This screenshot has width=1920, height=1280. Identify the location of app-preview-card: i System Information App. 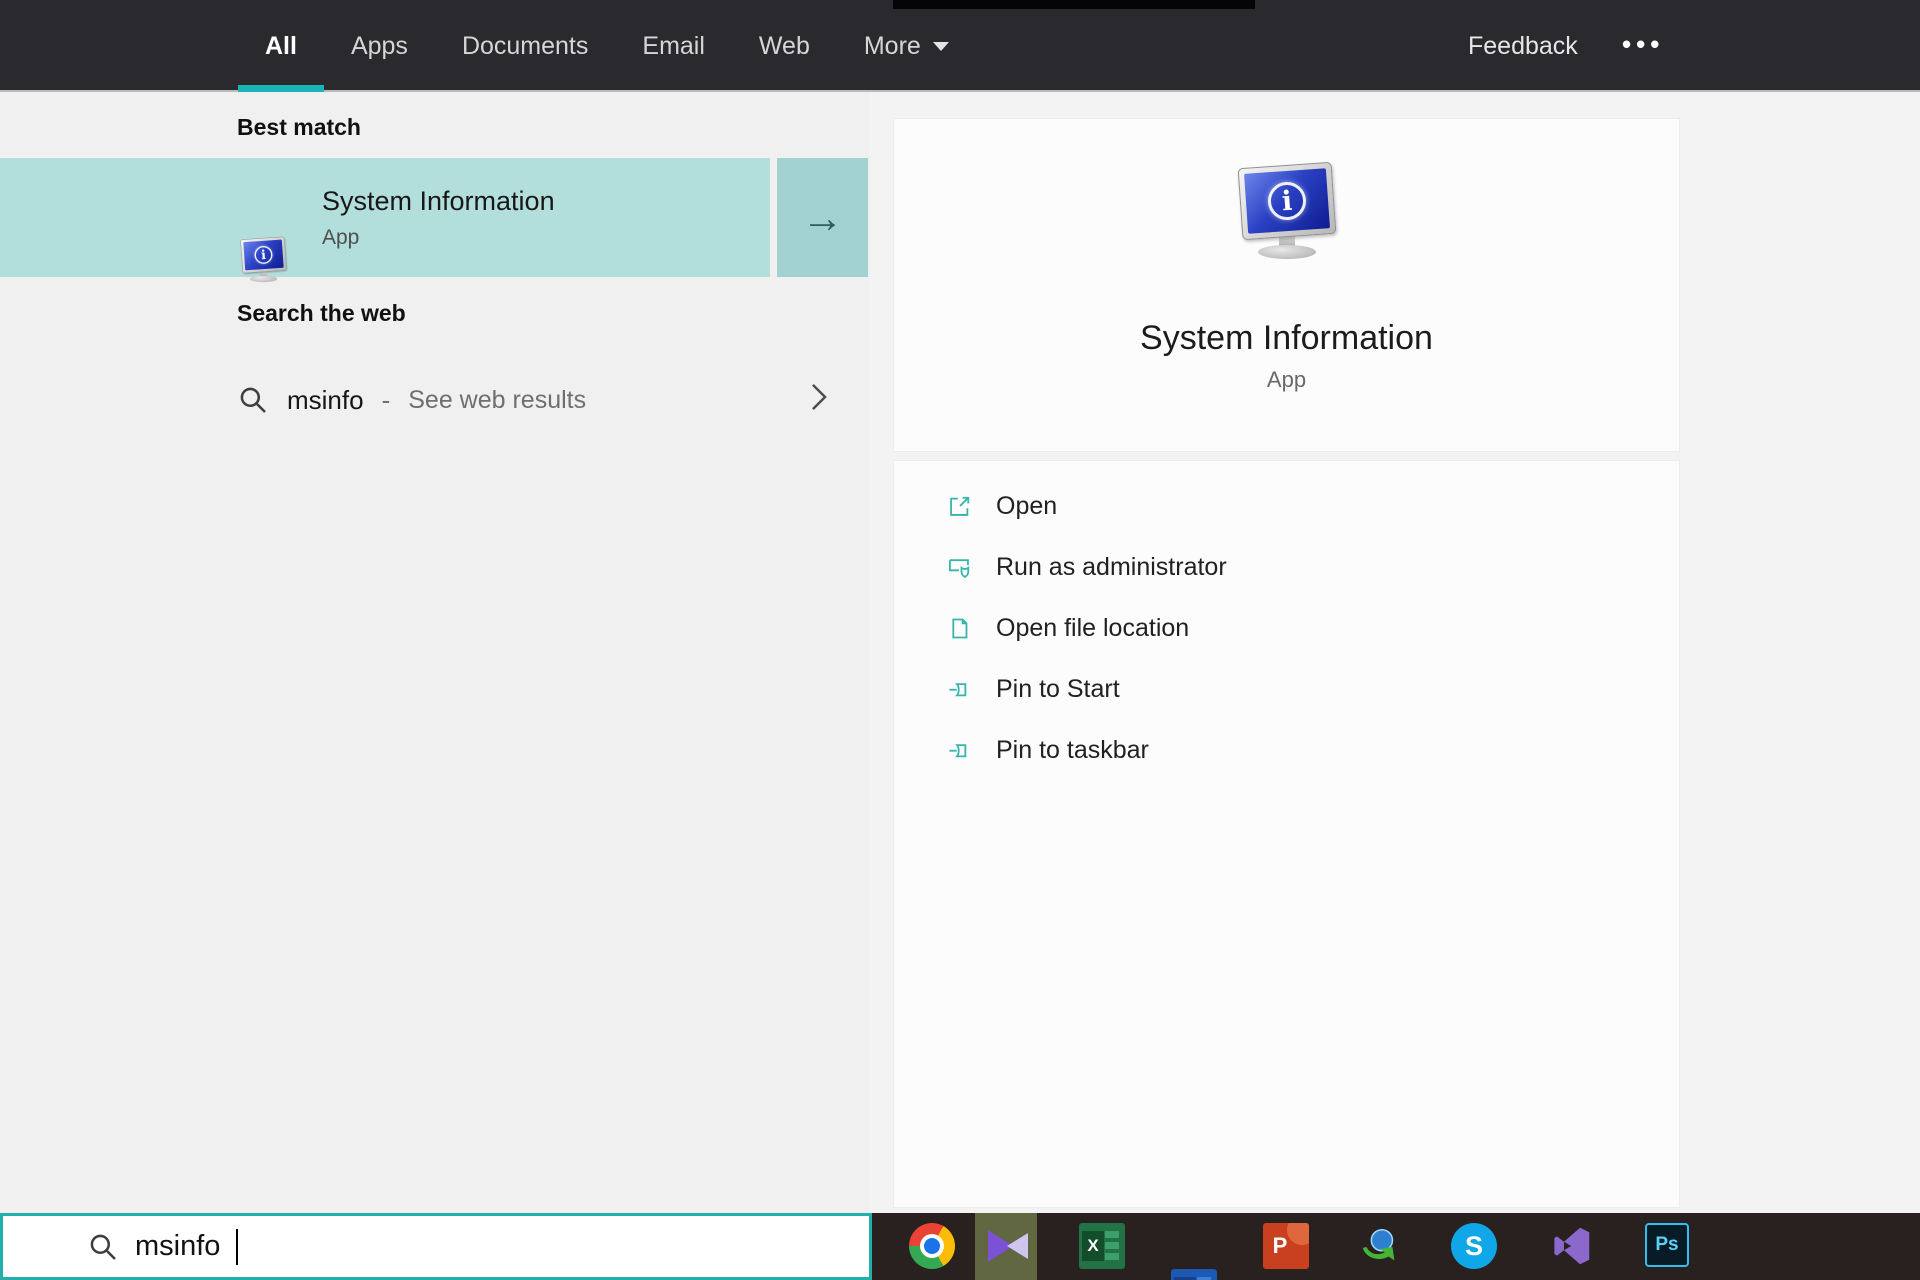
(1286, 285).